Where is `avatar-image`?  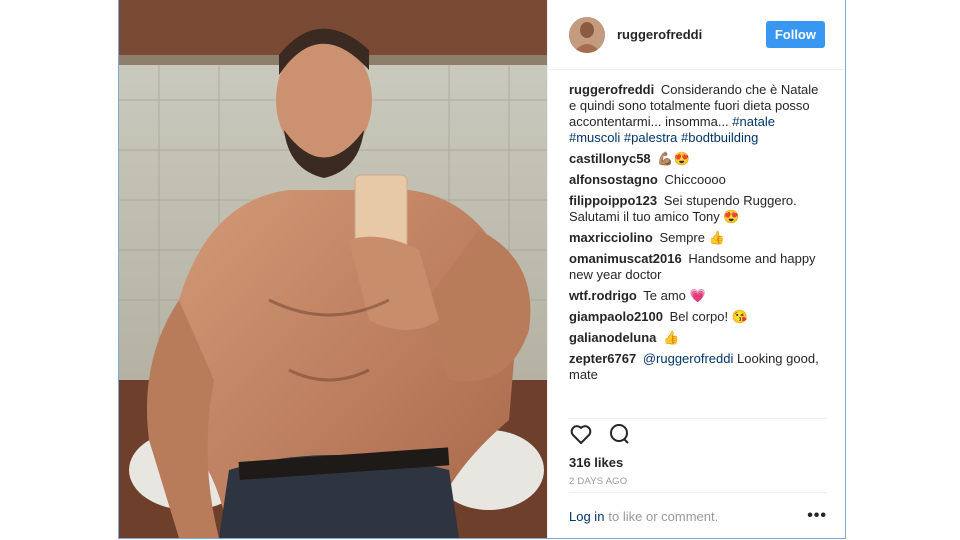 avatar-image is located at coordinates (587, 34).